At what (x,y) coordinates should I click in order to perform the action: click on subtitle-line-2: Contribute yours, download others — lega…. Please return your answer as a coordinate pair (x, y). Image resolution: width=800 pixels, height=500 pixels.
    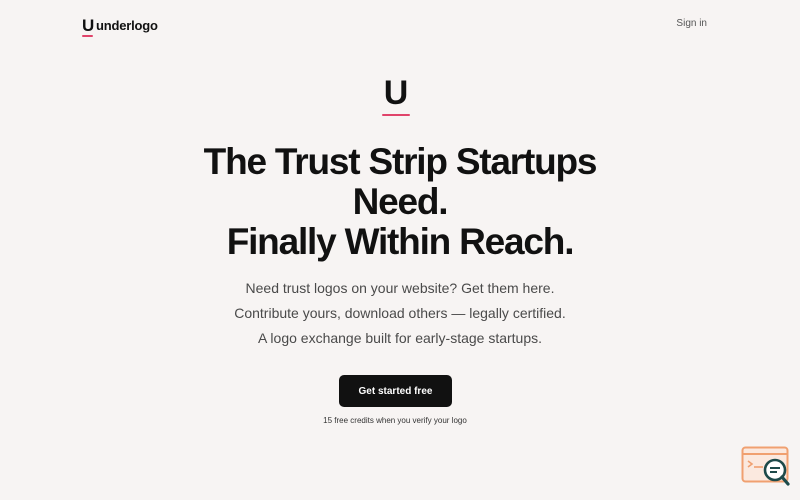
    Looking at the image, I should click on (400, 313).